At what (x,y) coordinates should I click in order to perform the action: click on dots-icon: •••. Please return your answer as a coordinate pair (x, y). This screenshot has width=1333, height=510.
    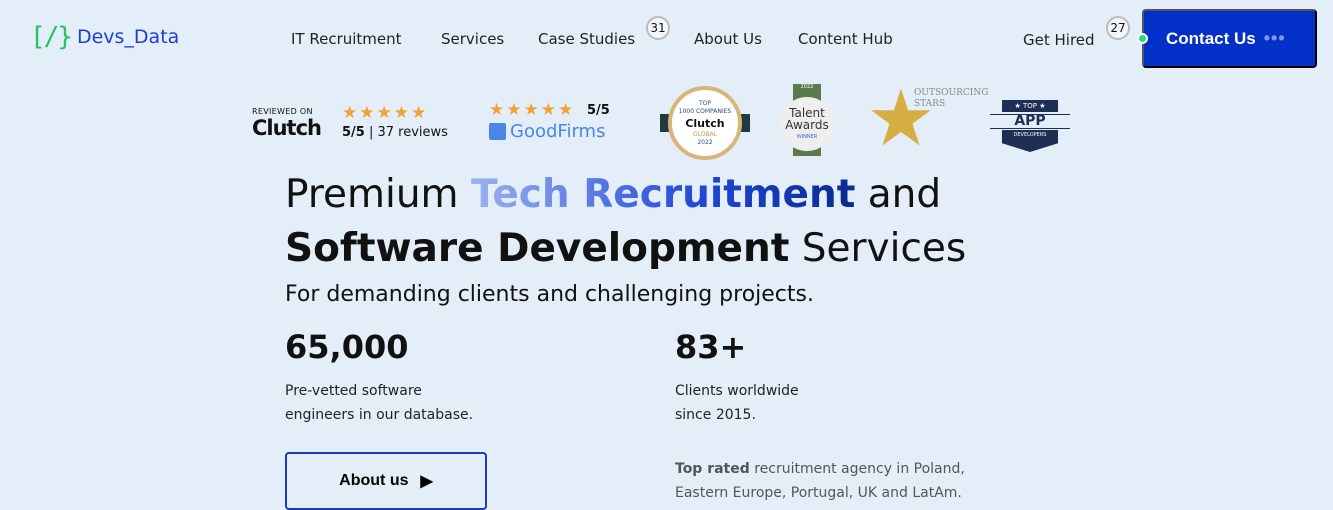
    Looking at the image, I should click on (1274, 38).